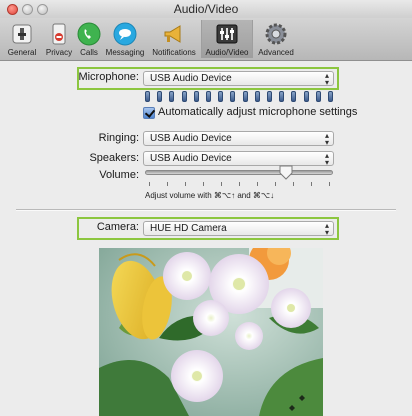 The image size is (412, 416). I want to click on toolbar-label: Privacy, so click(59, 52).